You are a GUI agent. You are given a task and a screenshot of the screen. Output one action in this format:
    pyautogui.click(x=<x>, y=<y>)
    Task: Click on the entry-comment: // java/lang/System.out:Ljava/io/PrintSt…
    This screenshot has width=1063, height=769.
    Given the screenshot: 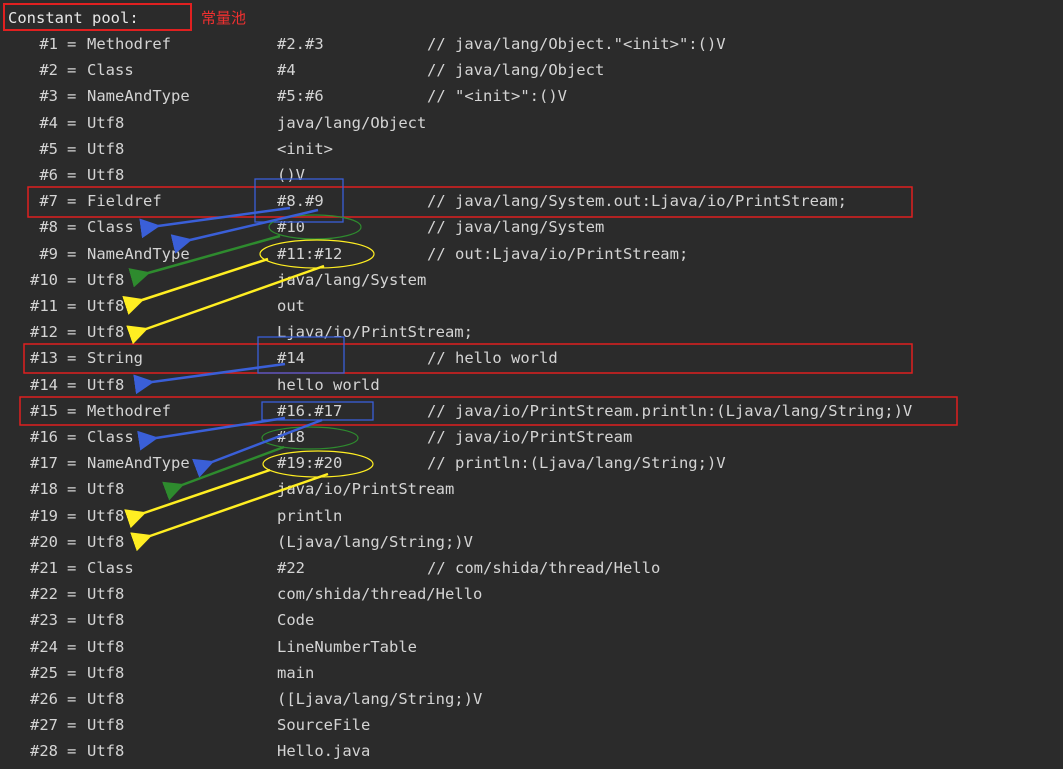 What is the action you would take?
    pyautogui.click(x=637, y=201)
    